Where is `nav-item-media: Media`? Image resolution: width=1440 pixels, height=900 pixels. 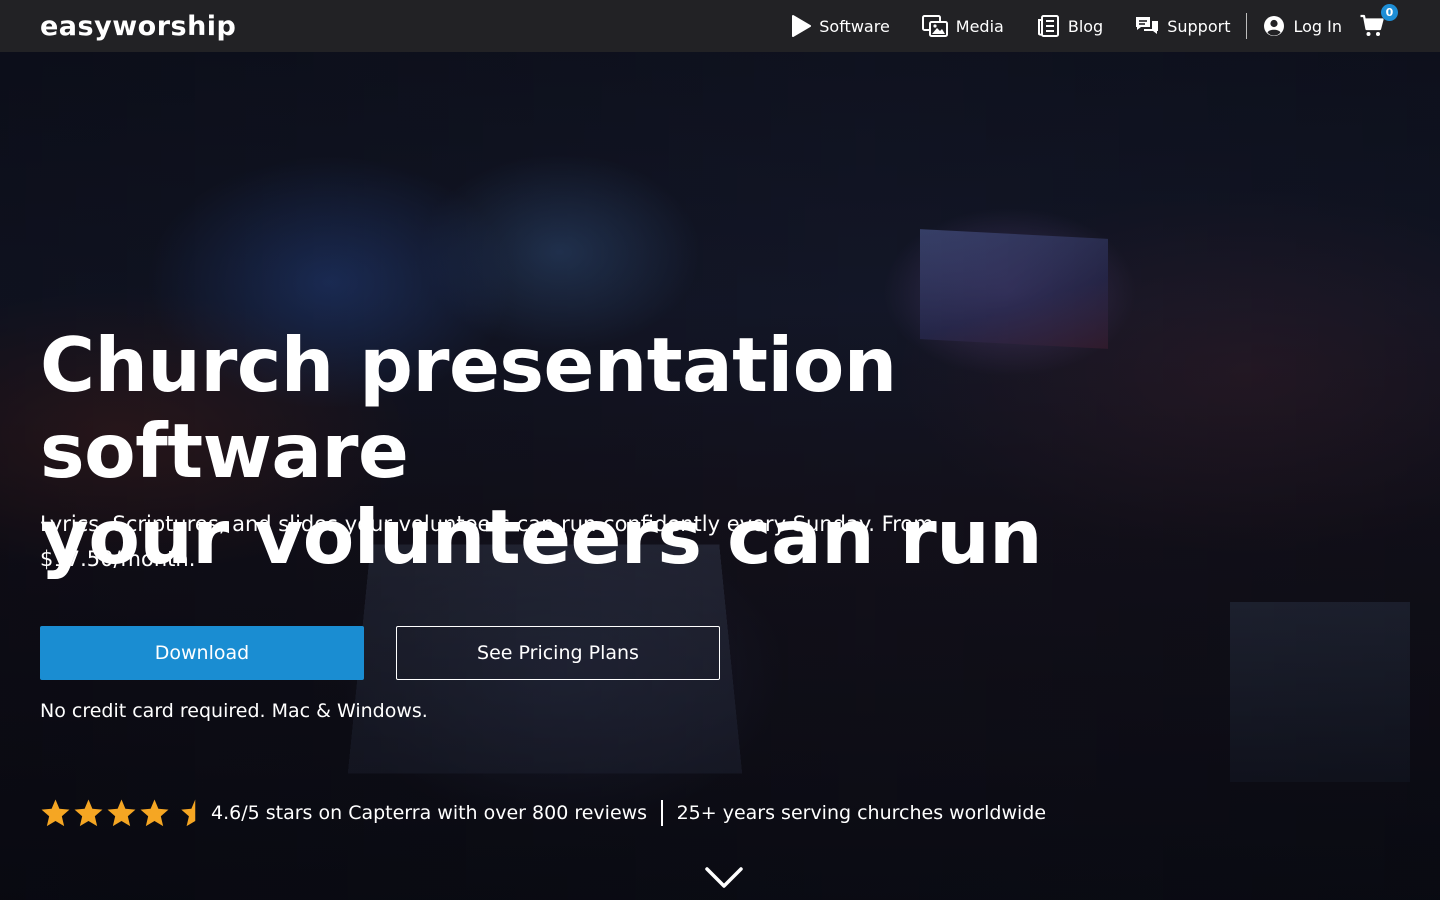 nav-item-media: Media is located at coordinates (962, 26).